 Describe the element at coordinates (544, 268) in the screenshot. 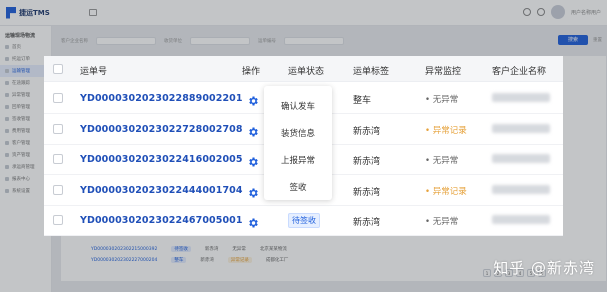

I see `watermark-text: 知乎 @新赤湾` at that location.